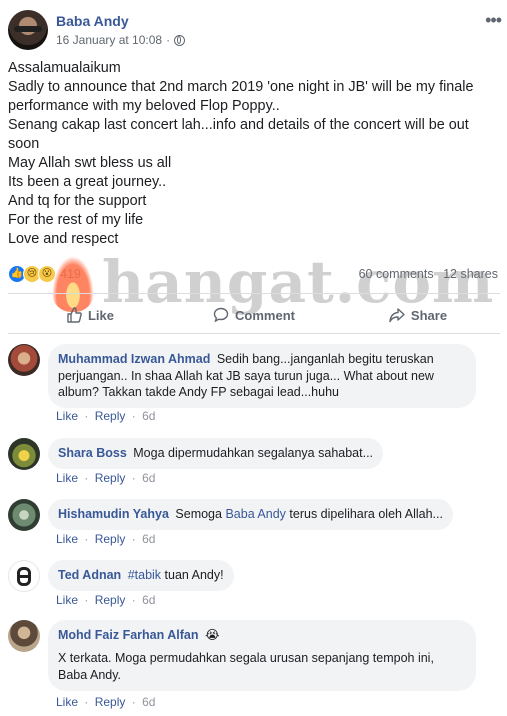 Image resolution: width=507 pixels, height=716 pixels. I want to click on like-button: Like, so click(90, 315).